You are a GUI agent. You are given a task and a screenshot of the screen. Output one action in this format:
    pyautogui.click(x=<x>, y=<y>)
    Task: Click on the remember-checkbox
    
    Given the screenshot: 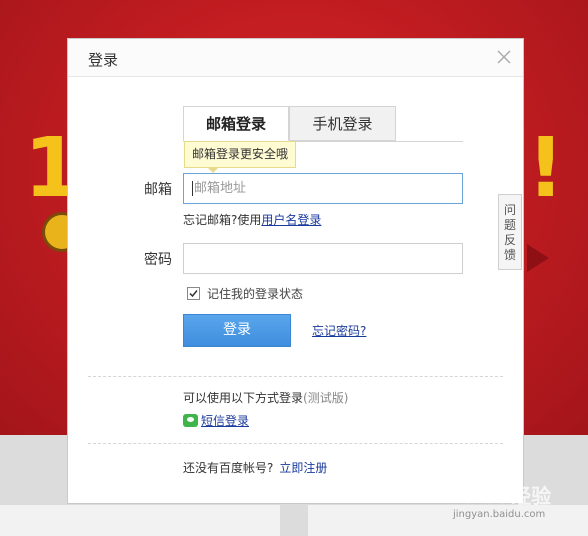 What is the action you would take?
    pyautogui.click(x=193, y=293)
    